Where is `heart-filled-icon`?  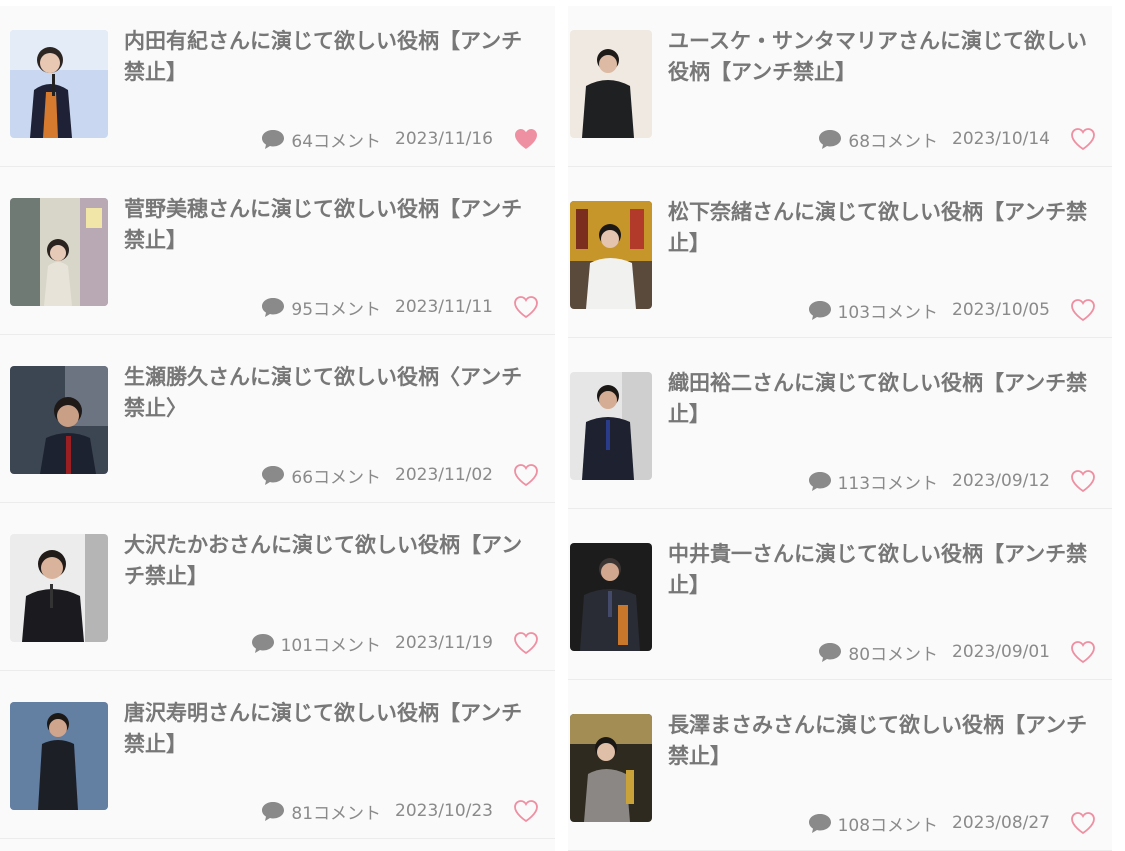
heart-filled-icon is located at coordinates (526, 139).